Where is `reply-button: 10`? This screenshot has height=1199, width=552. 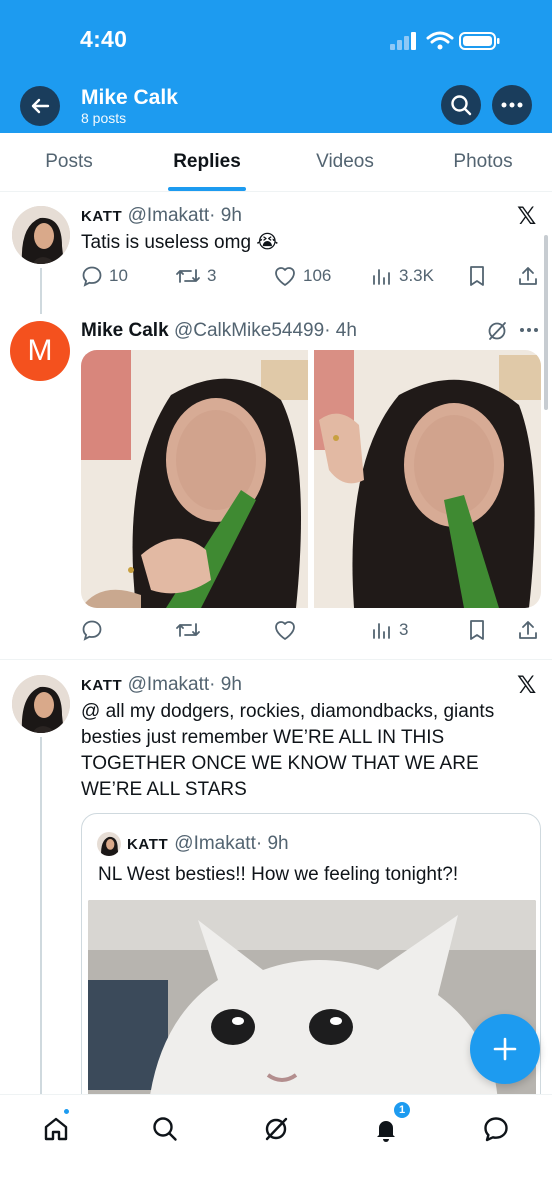 reply-button: 10 is located at coordinates (104, 276).